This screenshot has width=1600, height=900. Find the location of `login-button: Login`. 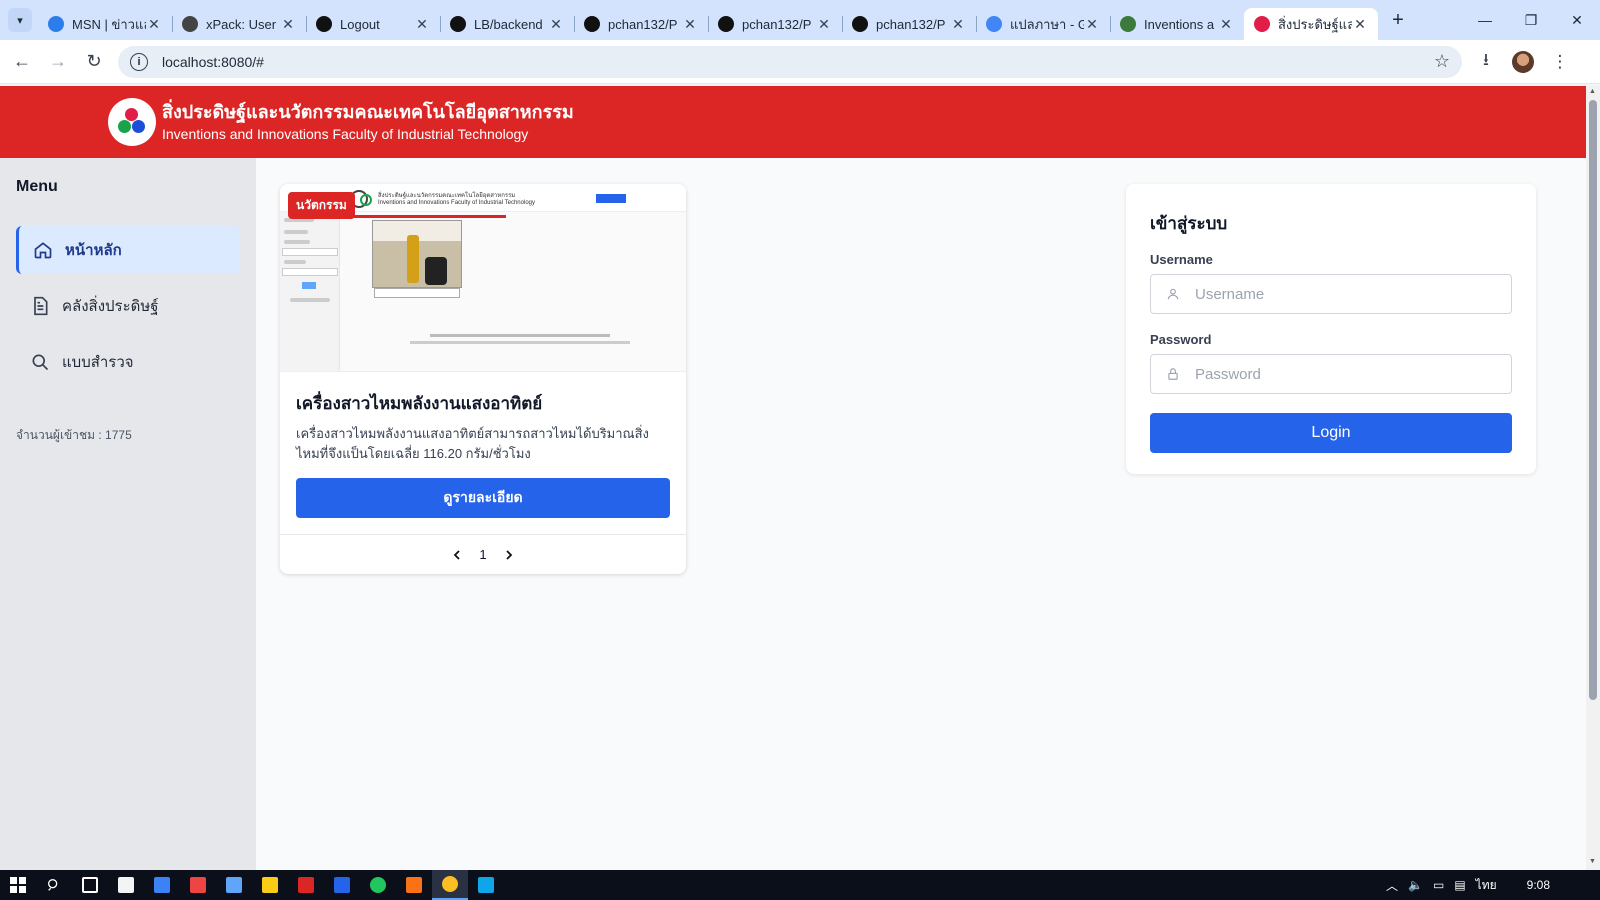

login-button: Login is located at coordinates (1331, 433).